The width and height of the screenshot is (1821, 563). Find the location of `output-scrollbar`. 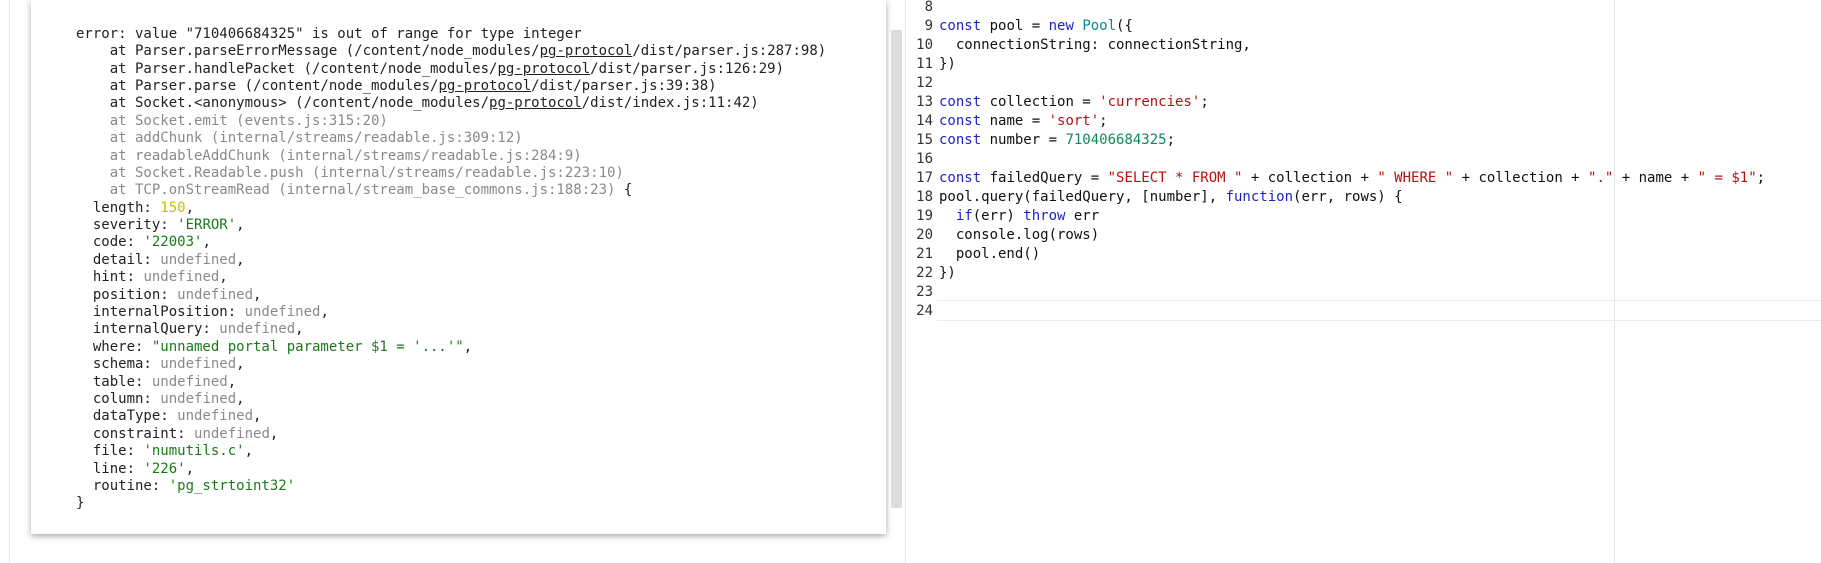

output-scrollbar is located at coordinates (896, 269).